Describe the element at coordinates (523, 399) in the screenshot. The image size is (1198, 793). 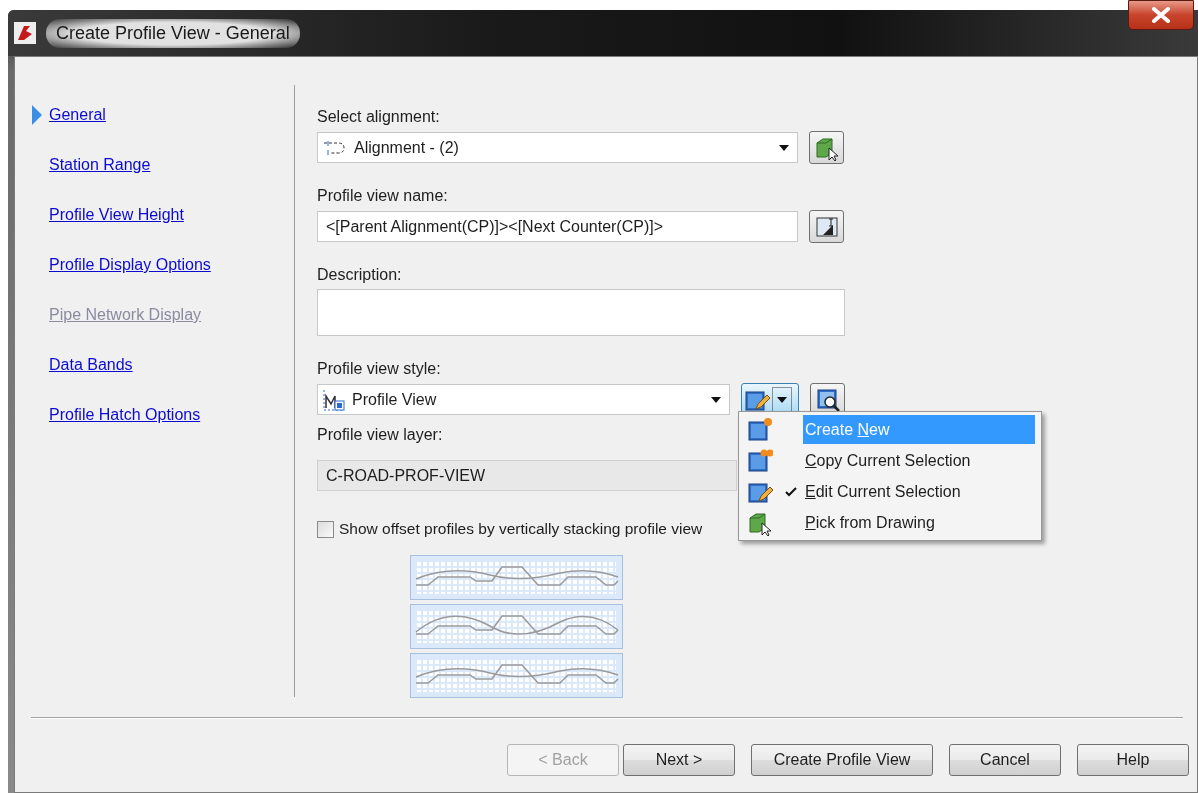
I see `style-dropdown: Profile View` at that location.